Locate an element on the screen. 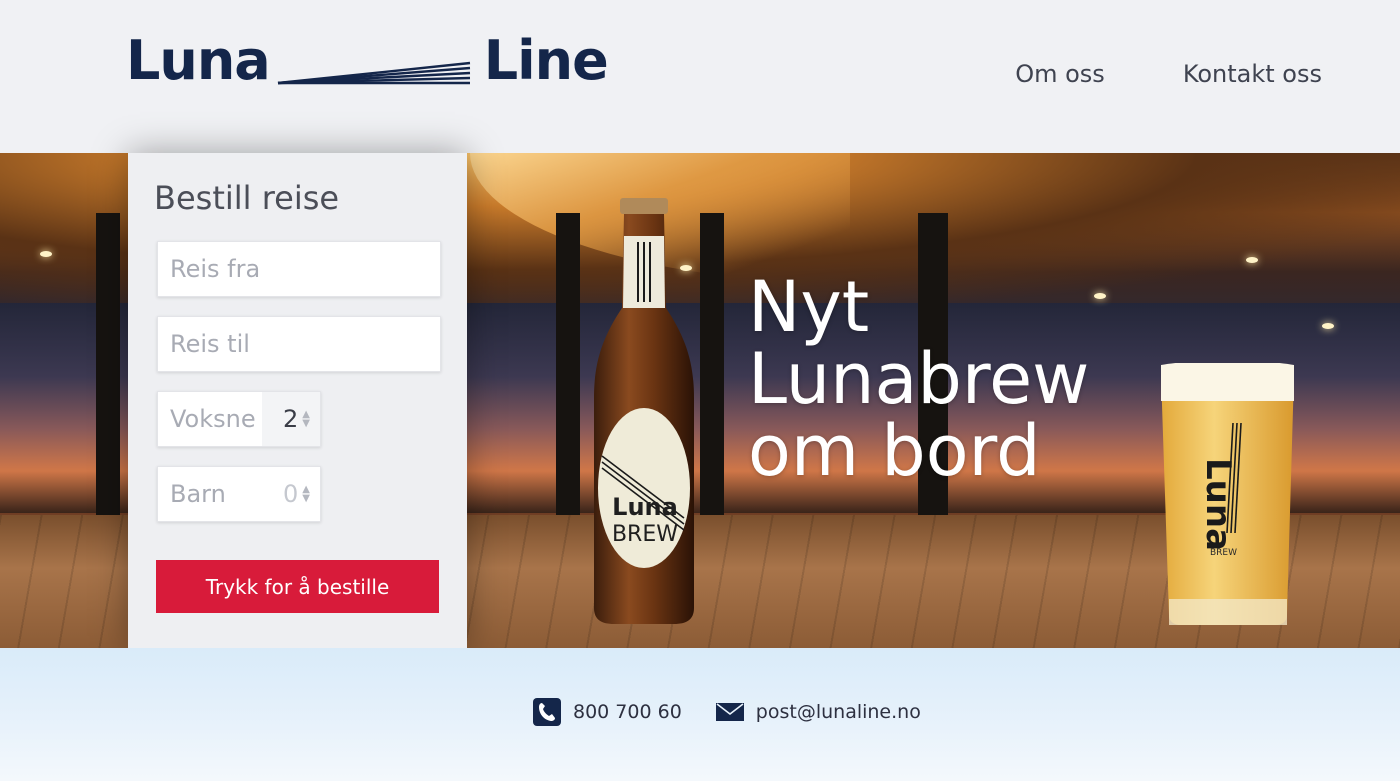 Image resolution: width=1400 pixels, height=781 pixels. email-contact: post@lunaline.no is located at coordinates (818, 712).